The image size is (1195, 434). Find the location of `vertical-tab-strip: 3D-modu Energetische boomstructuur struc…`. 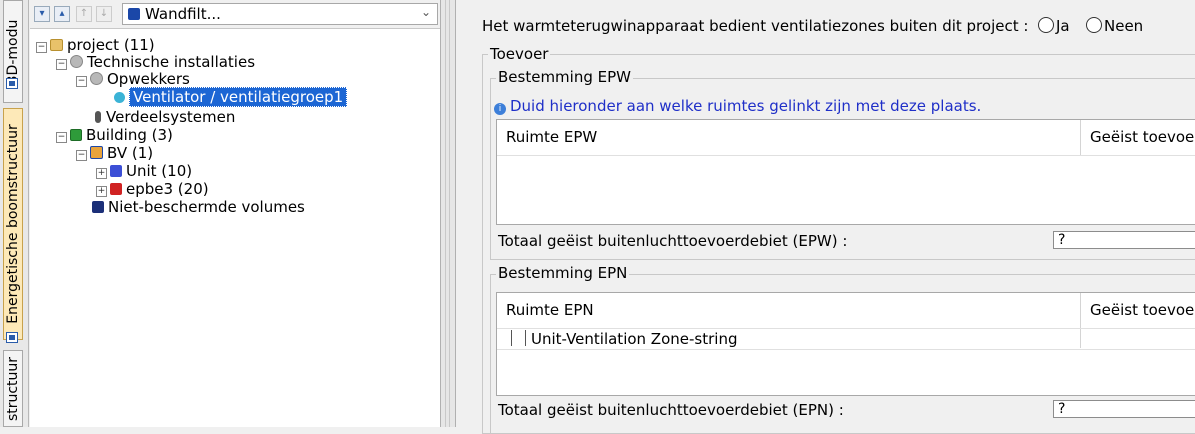

vertical-tab-strip: 3D-modu Energetische boomstructuur struc… is located at coordinates (14, 213).